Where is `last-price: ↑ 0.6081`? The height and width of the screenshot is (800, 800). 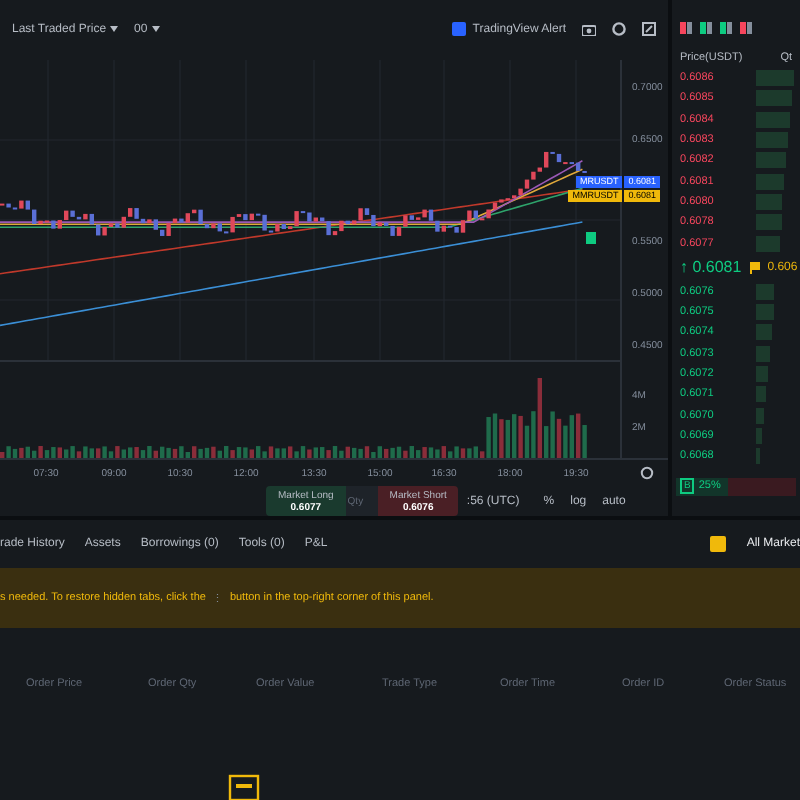
last-price: ↑ 0.6081 is located at coordinates (711, 267).